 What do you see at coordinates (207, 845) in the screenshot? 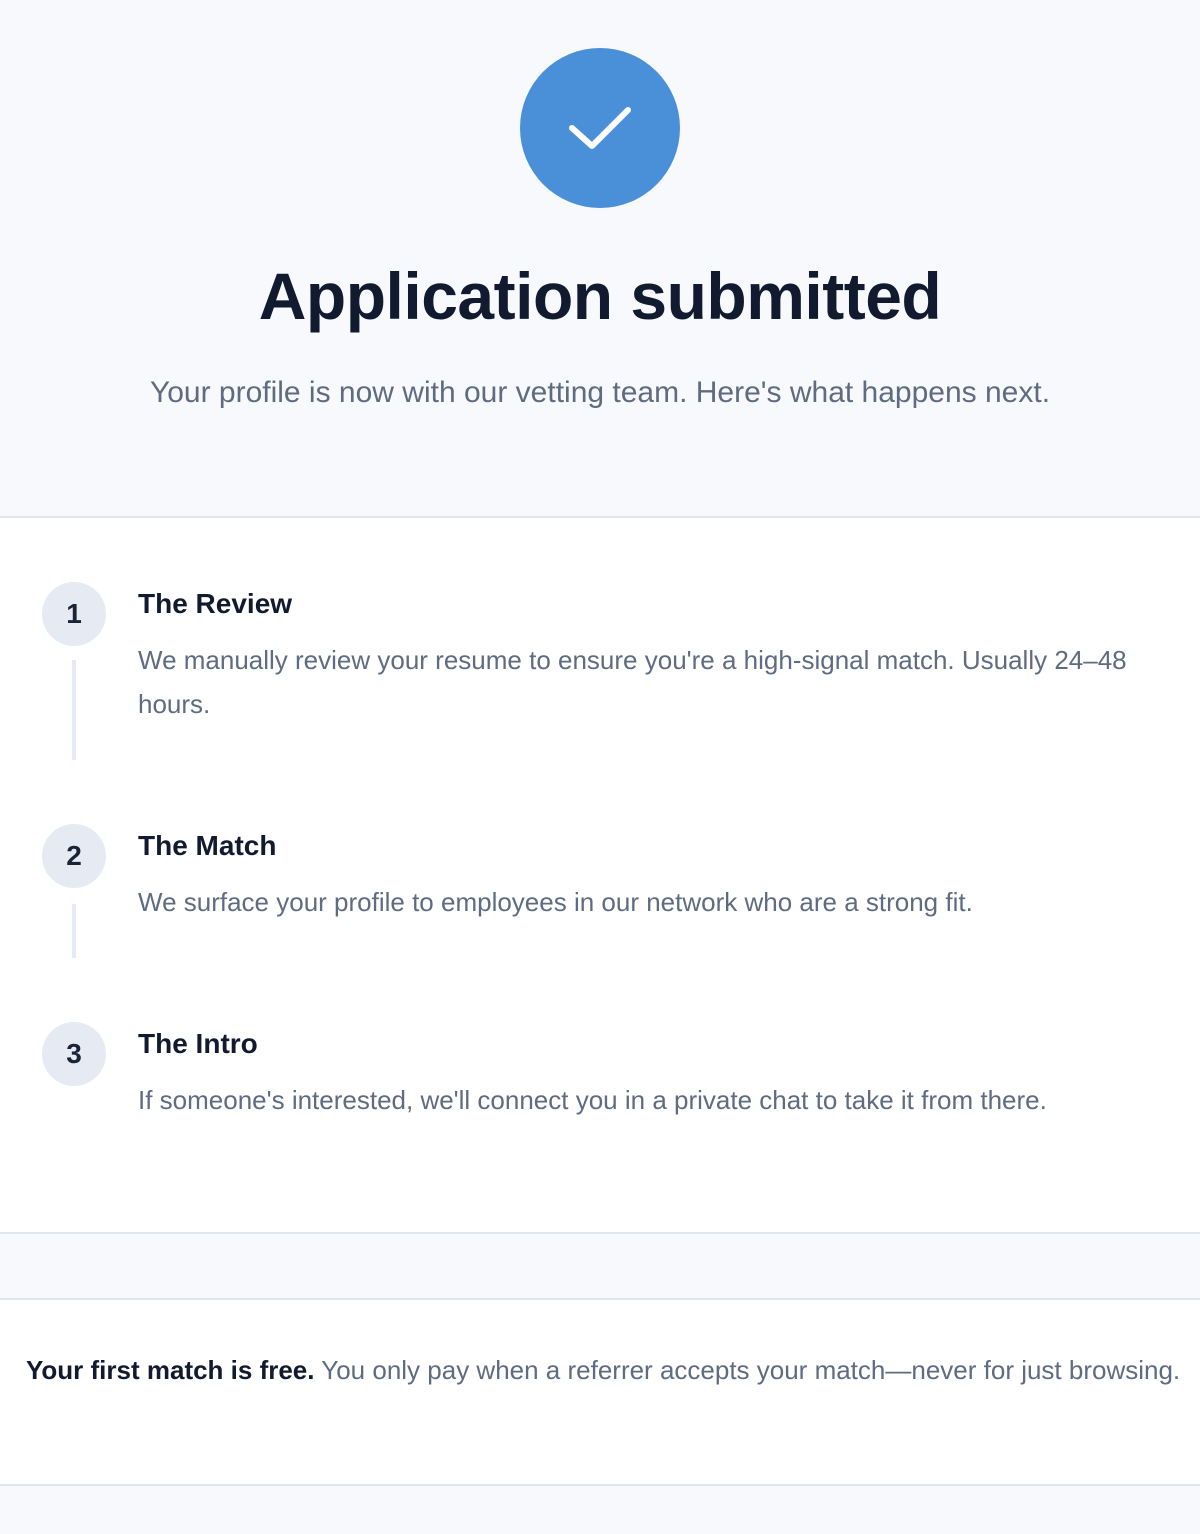
I see `step-title: The Match` at bounding box center [207, 845].